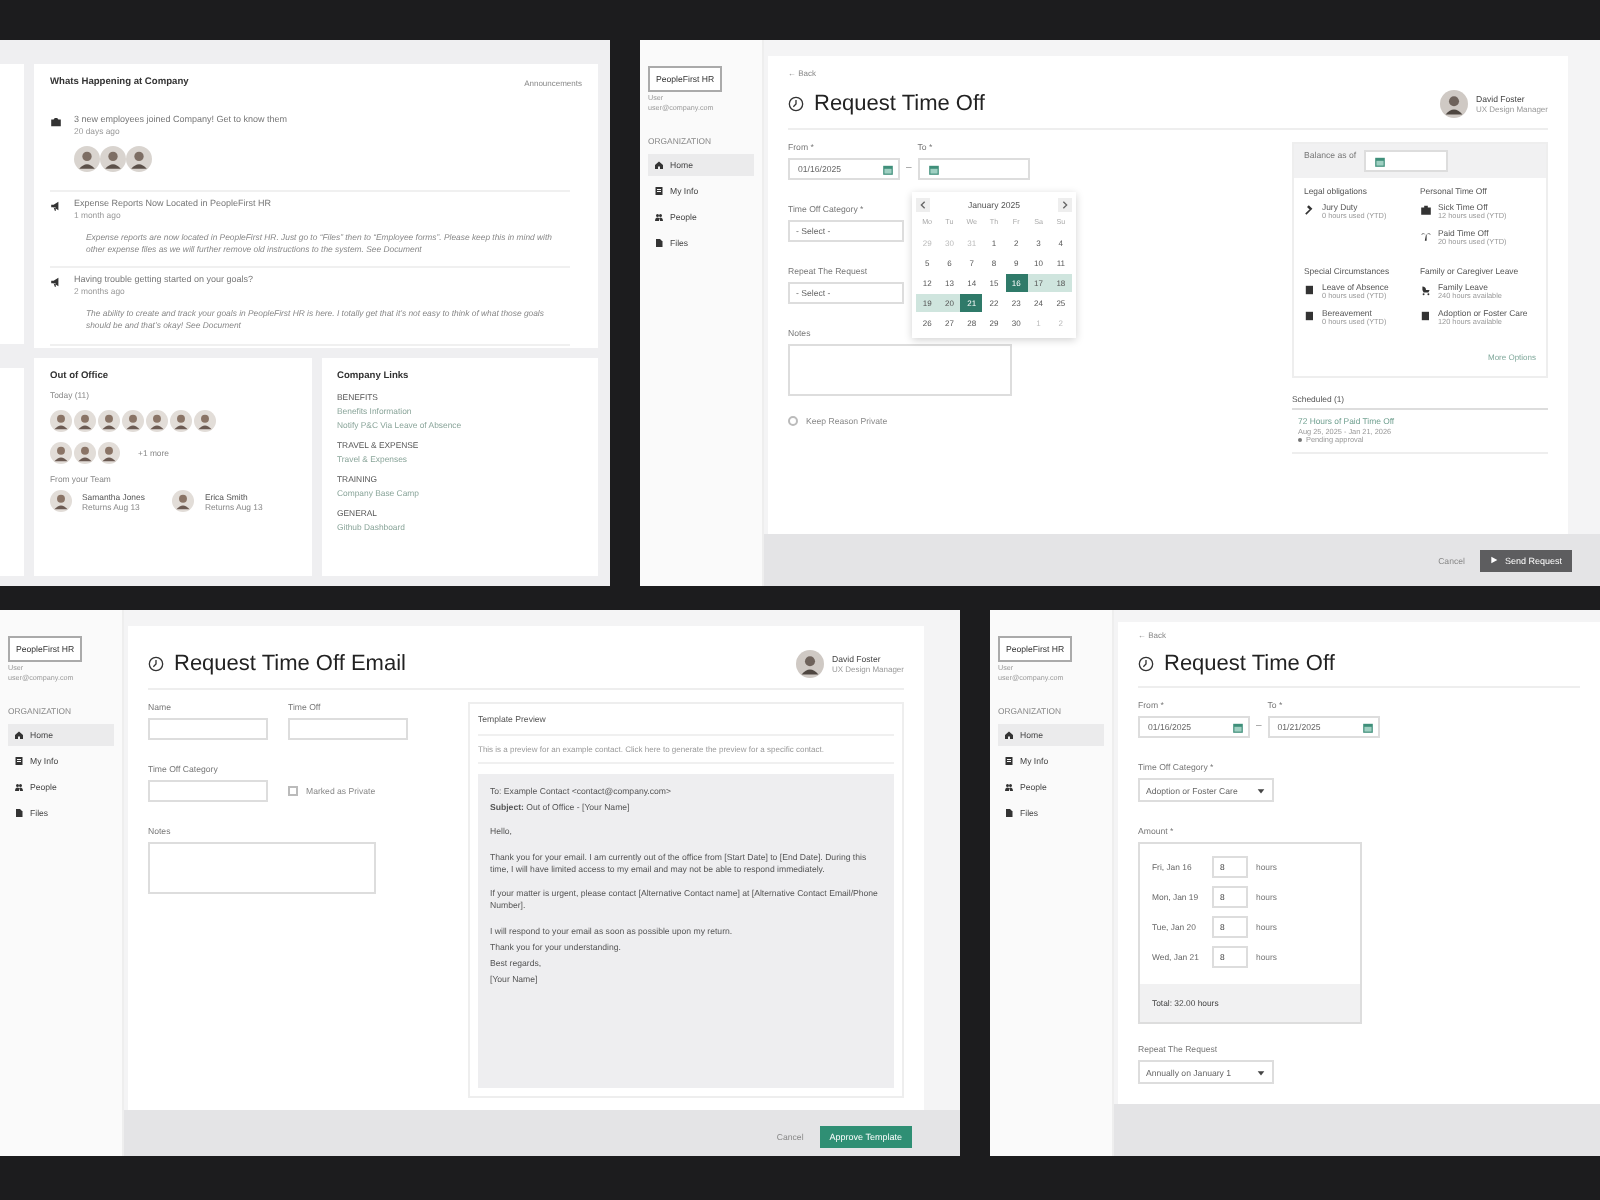 The height and width of the screenshot is (1200, 1600). Describe the element at coordinates (1426, 236) in the screenshot. I see `palm-tree-icon` at that location.